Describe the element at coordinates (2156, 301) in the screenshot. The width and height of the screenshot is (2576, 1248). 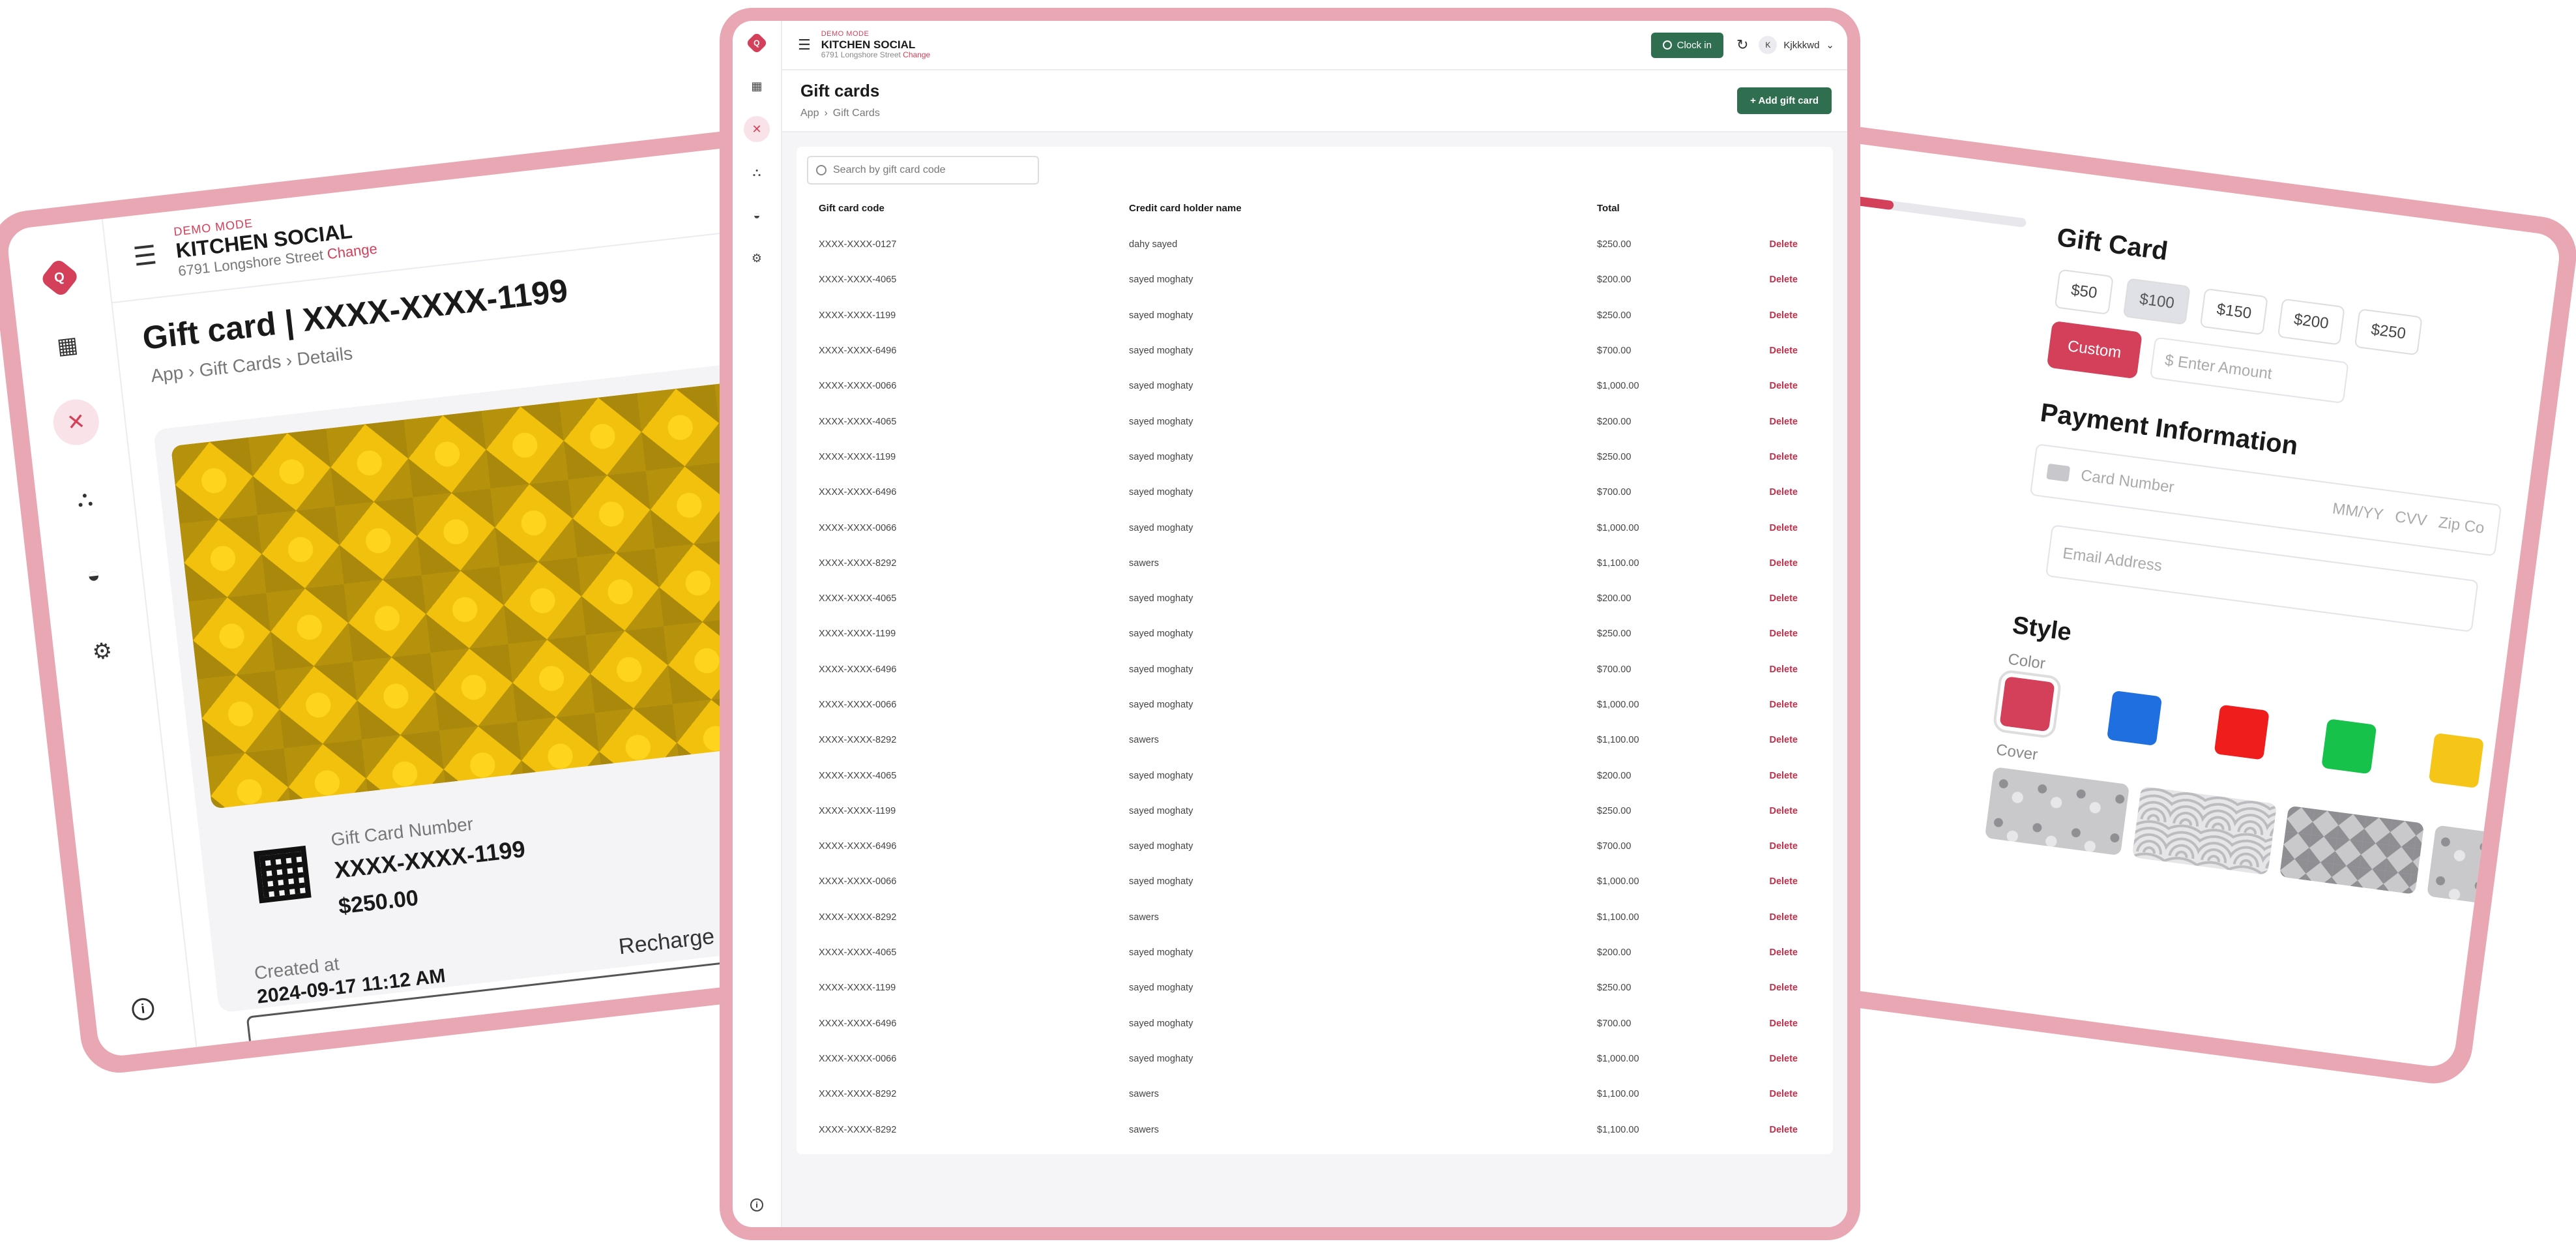
I see `amount-100-button: $100` at that location.